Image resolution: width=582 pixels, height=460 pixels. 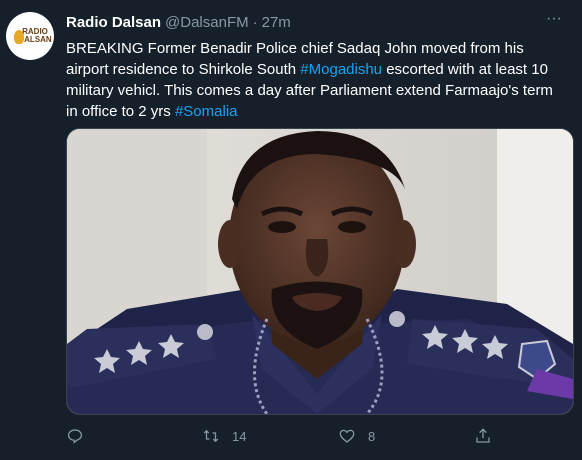 What do you see at coordinates (356, 436) in the screenshot?
I see `like-button: 8` at bounding box center [356, 436].